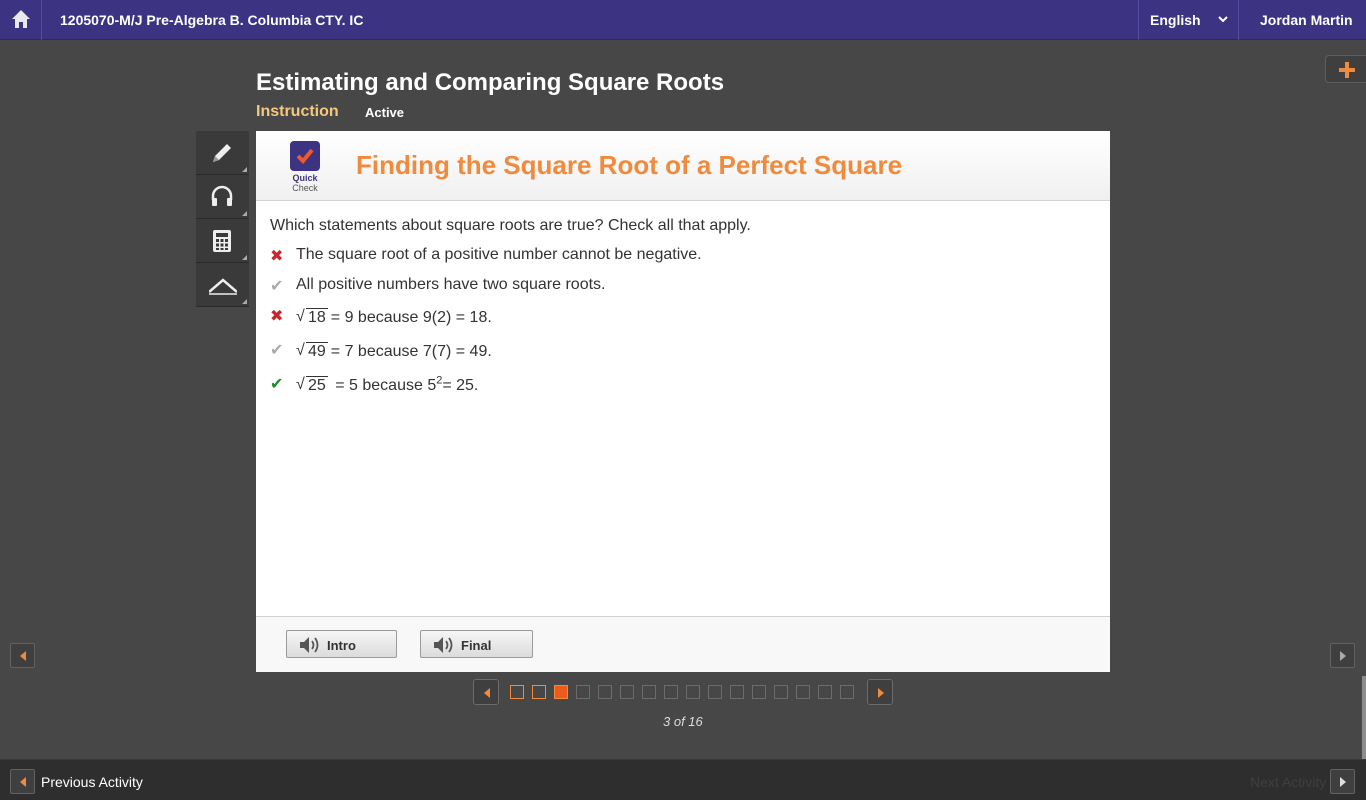 Image resolution: width=1366 pixels, height=800 pixels. I want to click on add-button, so click(1345, 69).